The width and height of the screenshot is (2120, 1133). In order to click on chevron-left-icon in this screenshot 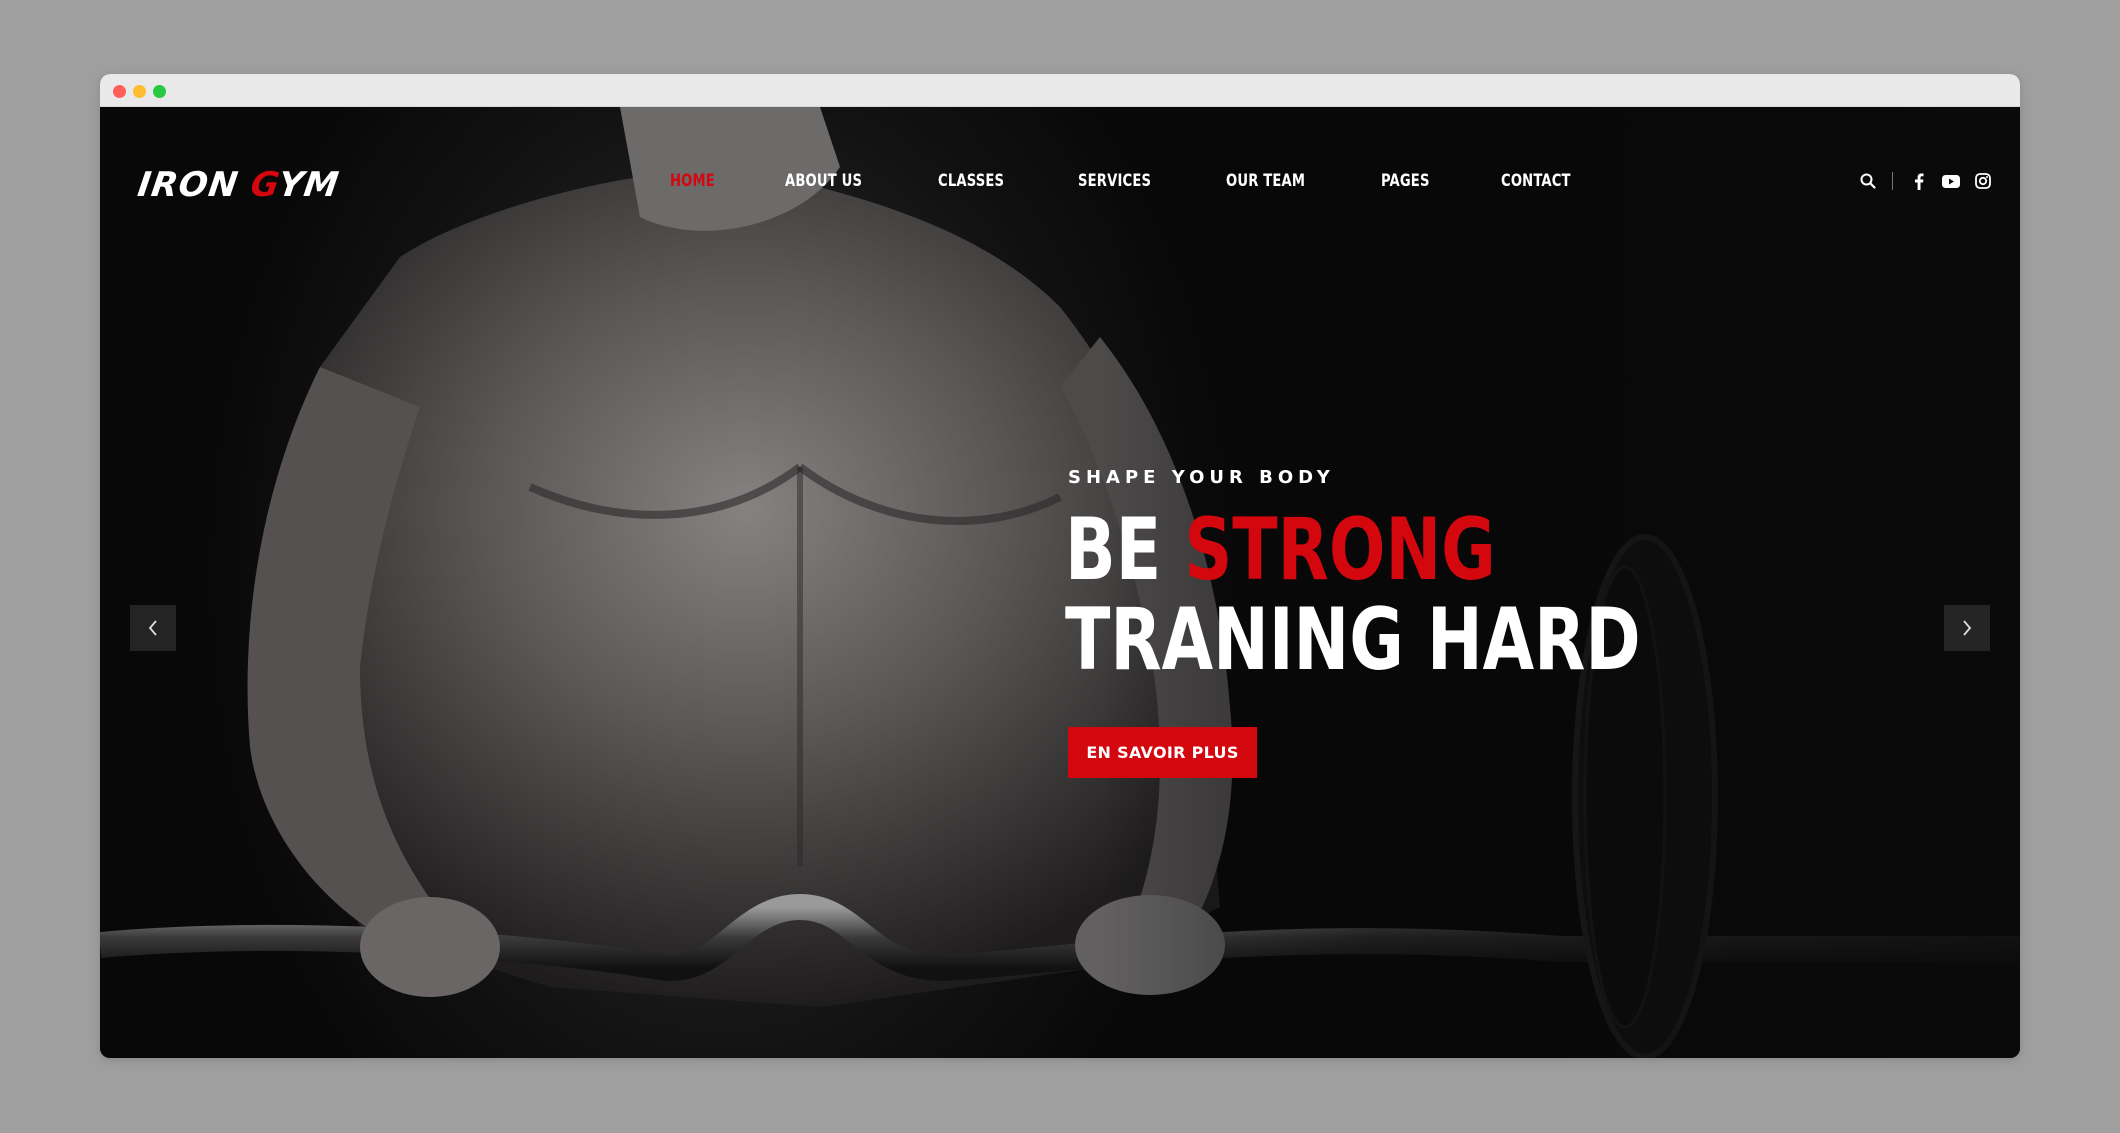, I will do `click(152, 628)`.